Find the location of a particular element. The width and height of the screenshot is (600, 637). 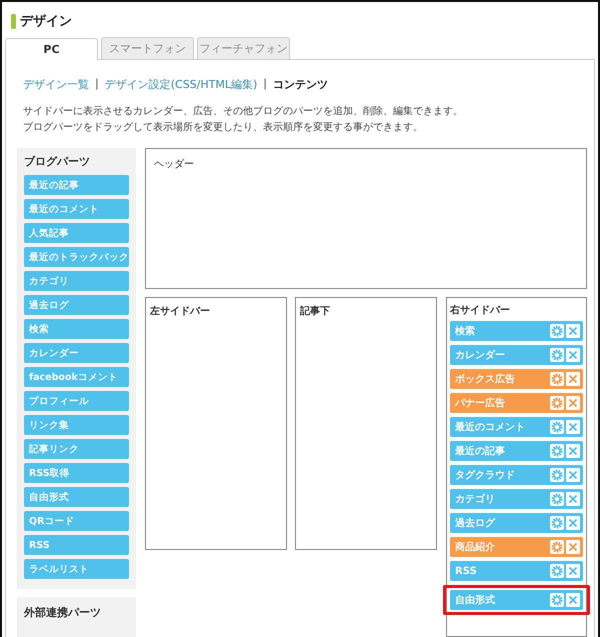

sidebar-part: RSS is located at coordinates (516, 571).